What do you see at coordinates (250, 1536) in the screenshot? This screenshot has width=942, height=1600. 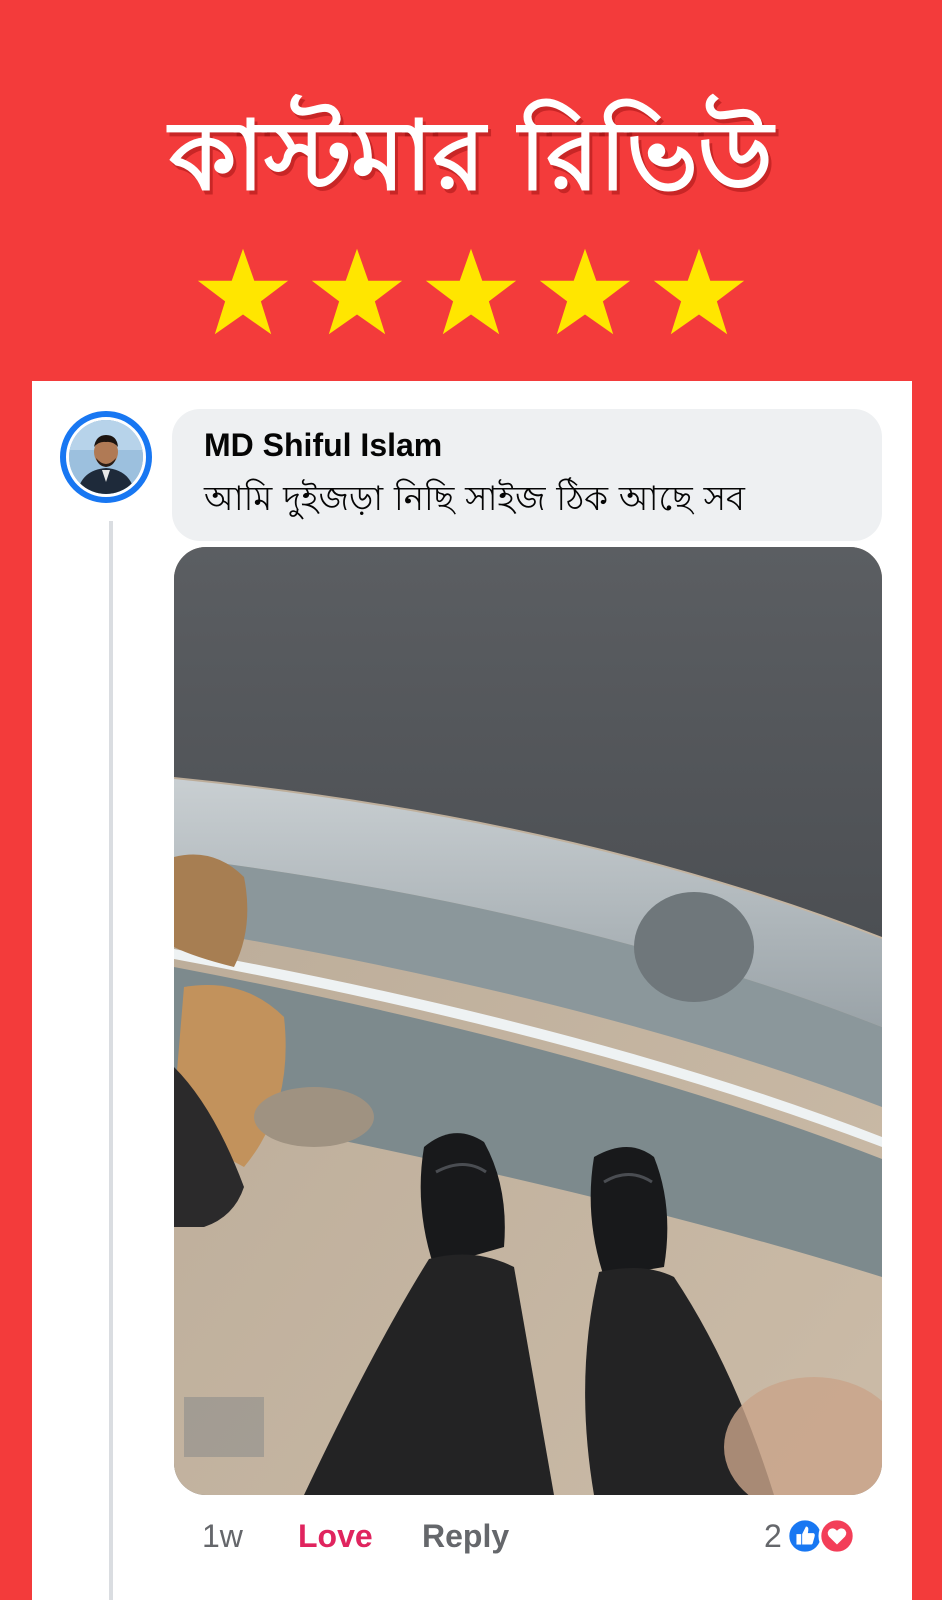 I see `timestamp: 1w` at bounding box center [250, 1536].